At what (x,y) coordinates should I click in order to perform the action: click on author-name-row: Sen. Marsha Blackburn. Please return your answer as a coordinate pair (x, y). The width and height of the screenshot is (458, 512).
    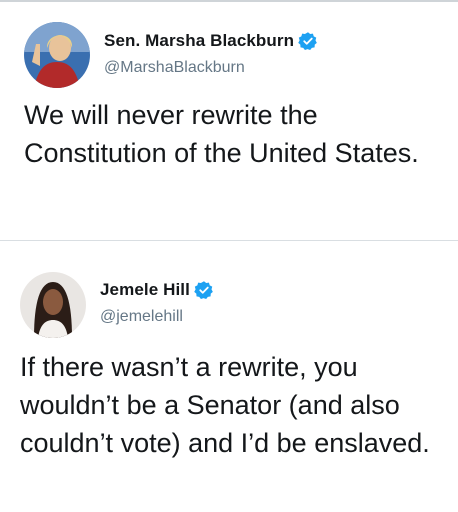
    Looking at the image, I should click on (211, 41).